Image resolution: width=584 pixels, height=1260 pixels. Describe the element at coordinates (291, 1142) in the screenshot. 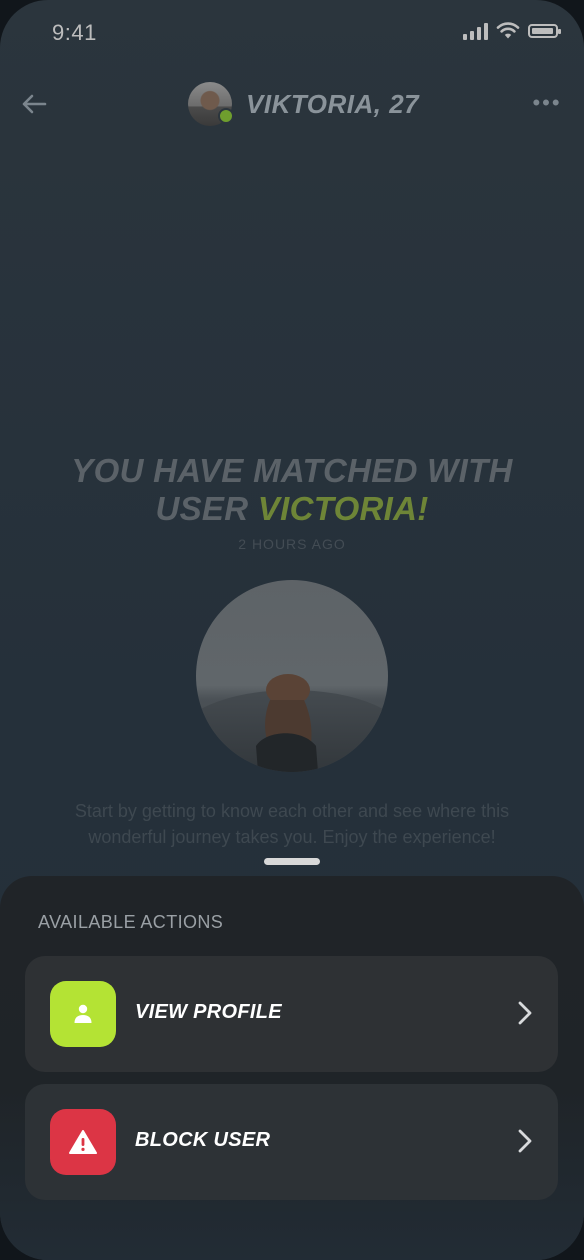

I see `block-user-button: BLOCK USER` at that location.